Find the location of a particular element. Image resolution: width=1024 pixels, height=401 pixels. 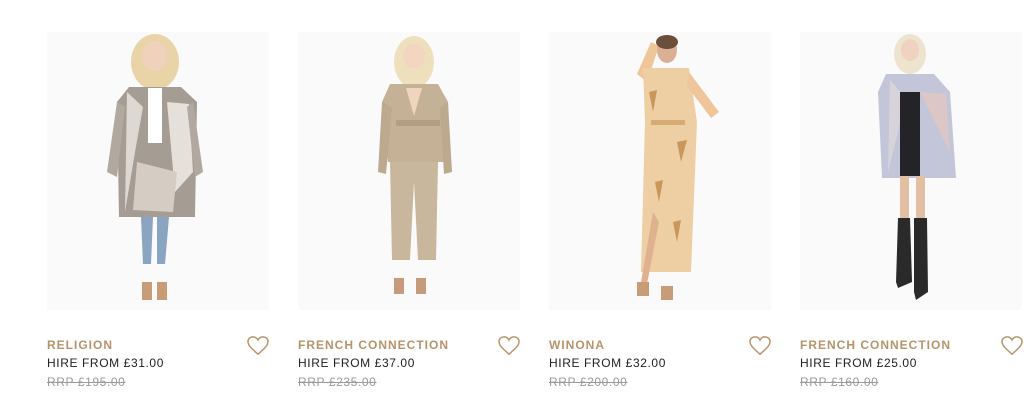

product-brand: WINONA is located at coordinates (660, 345).